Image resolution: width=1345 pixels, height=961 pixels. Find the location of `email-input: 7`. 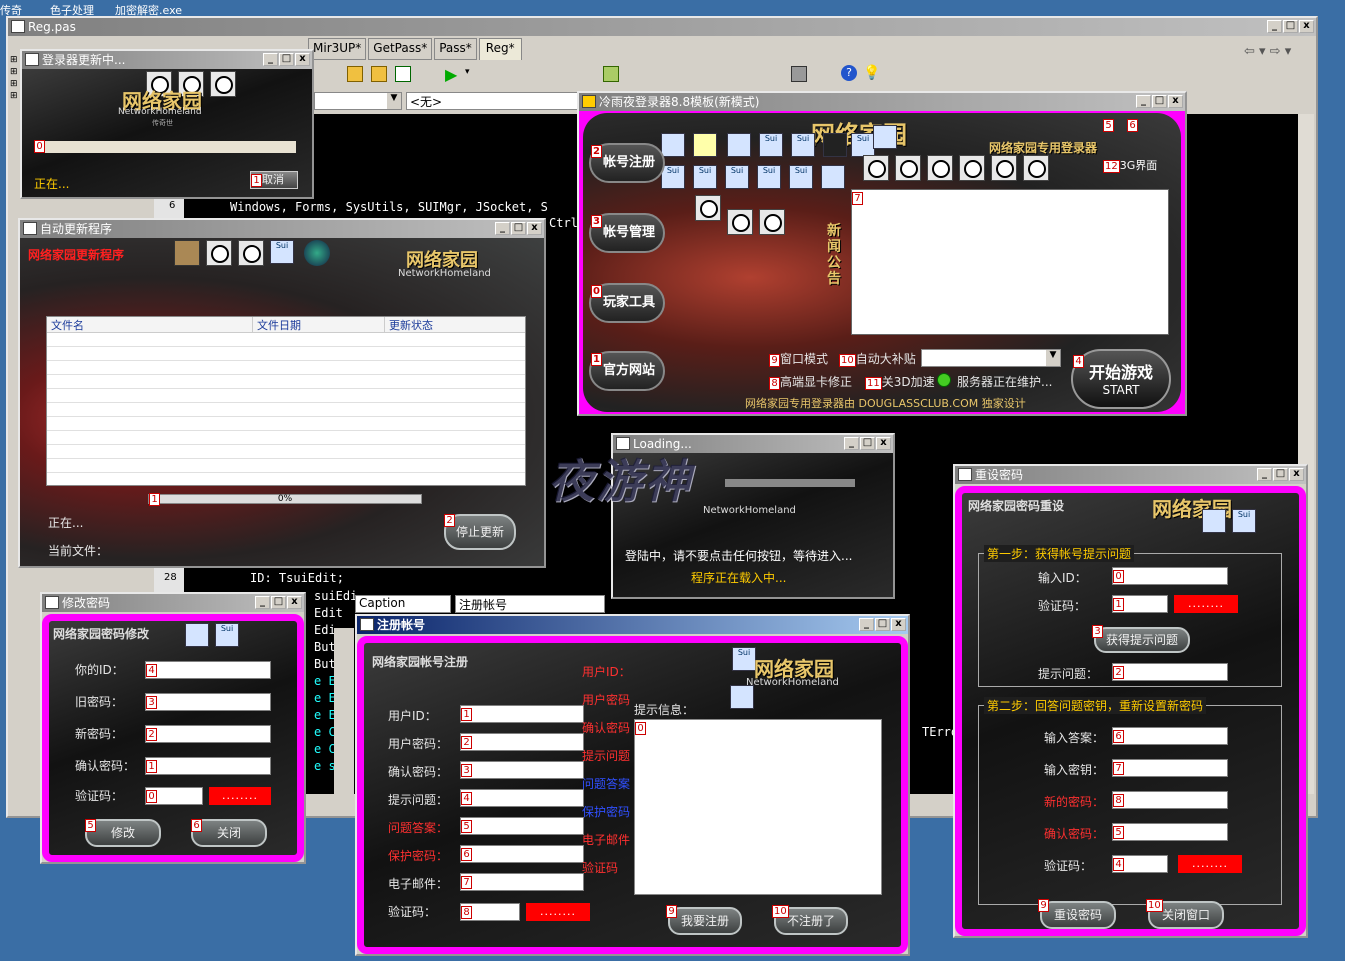

email-input: 7 is located at coordinates (522, 882).